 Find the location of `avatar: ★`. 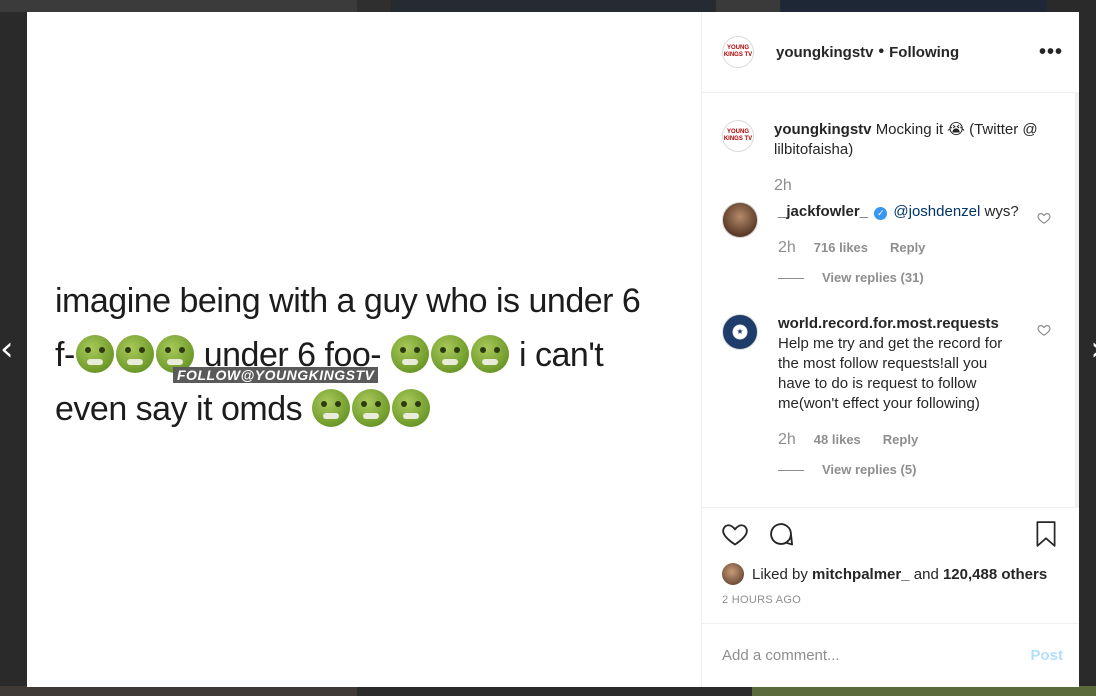

avatar: ★ is located at coordinates (740, 332).